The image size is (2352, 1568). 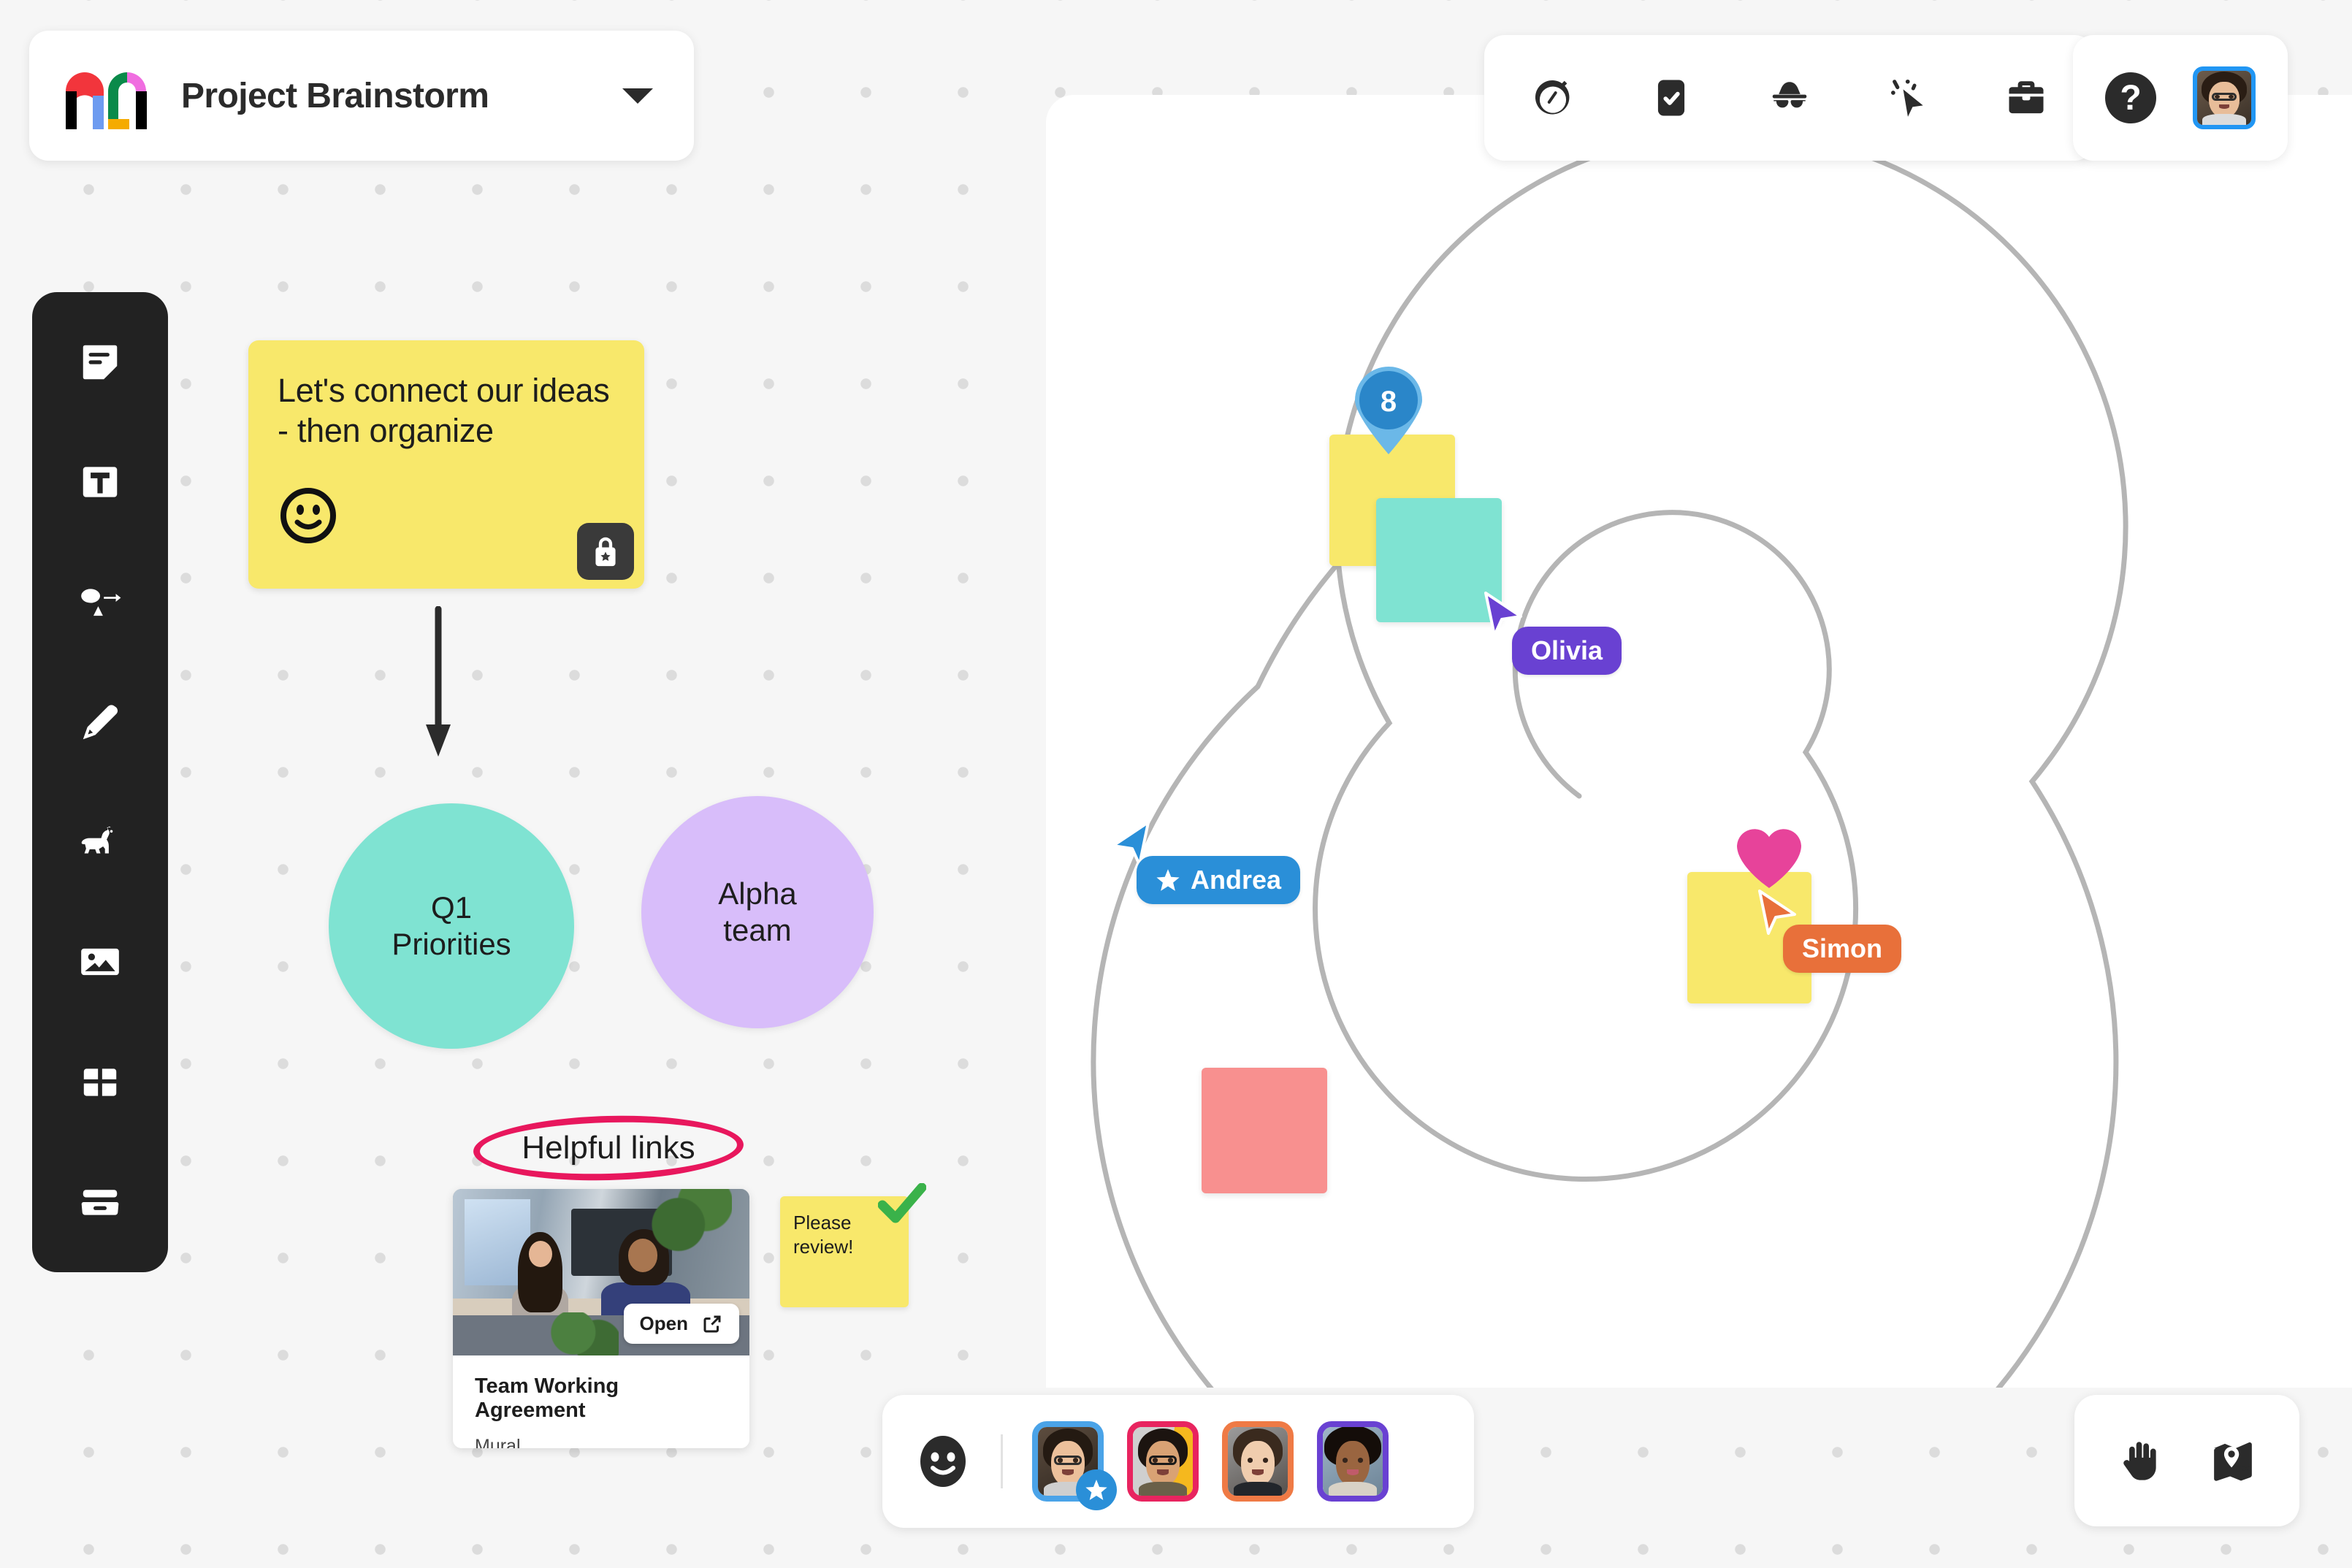 I want to click on smiley-reactions-icon, so click(x=943, y=1461).